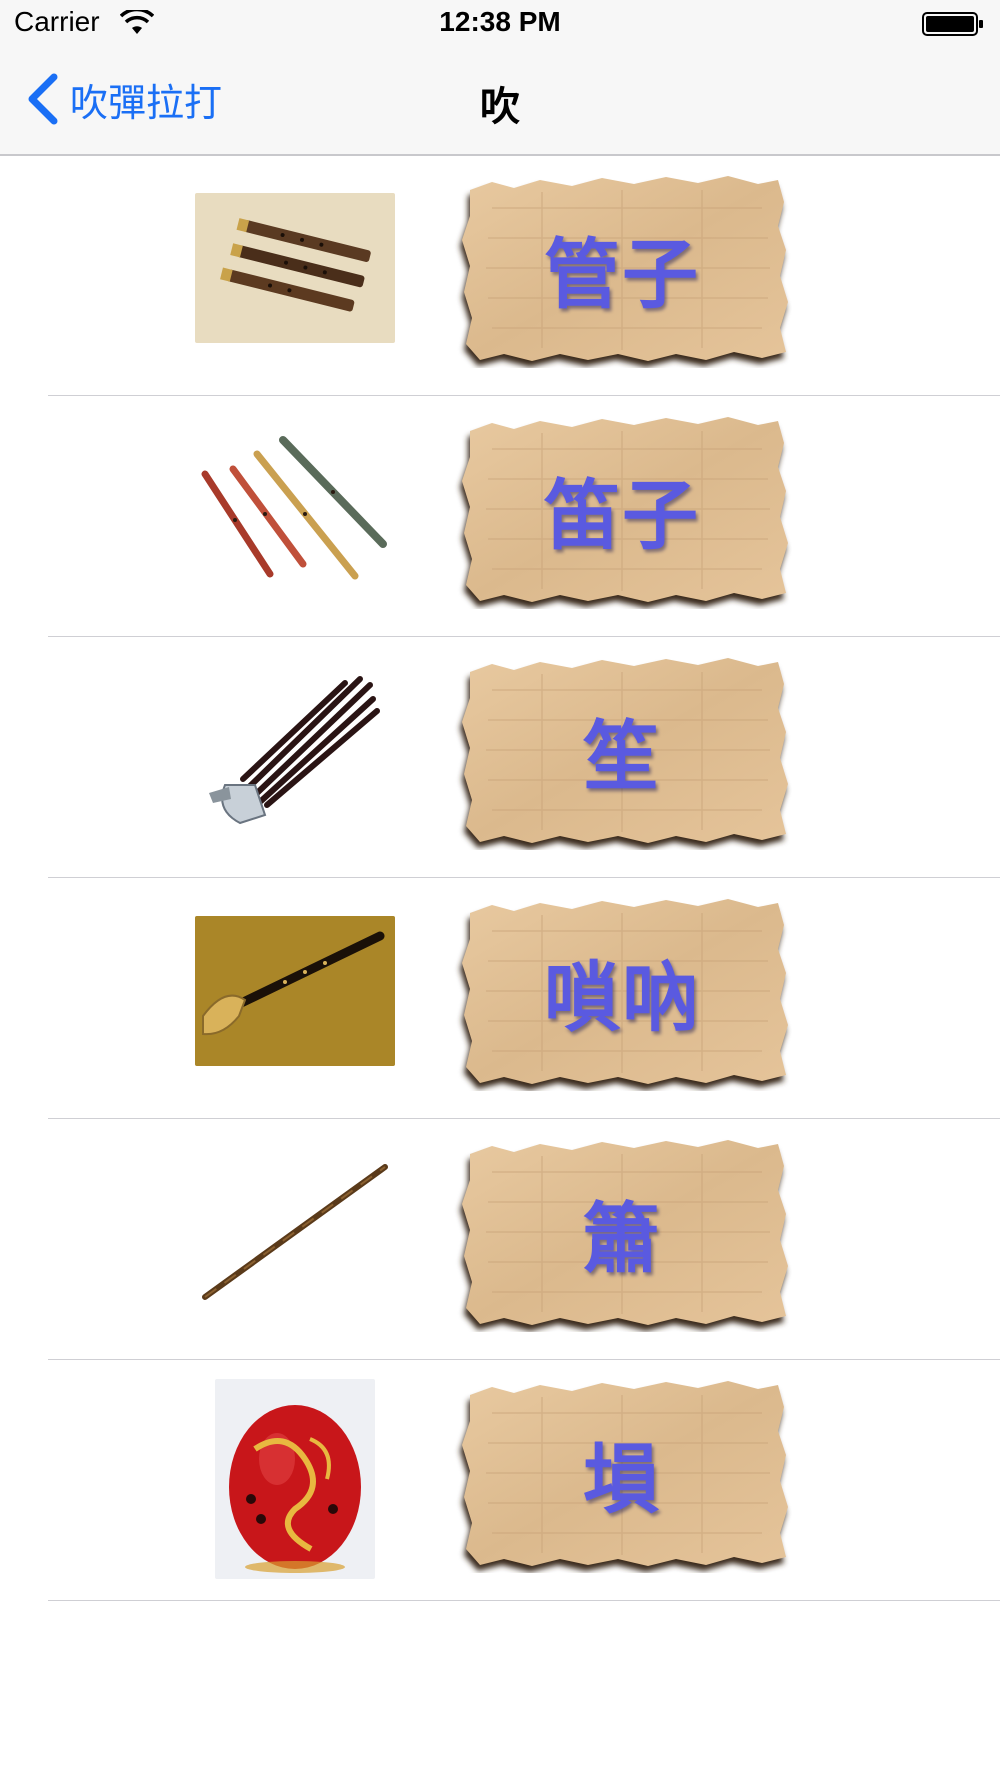  I want to click on list-item-guanzi: 管子, so click(500, 276).